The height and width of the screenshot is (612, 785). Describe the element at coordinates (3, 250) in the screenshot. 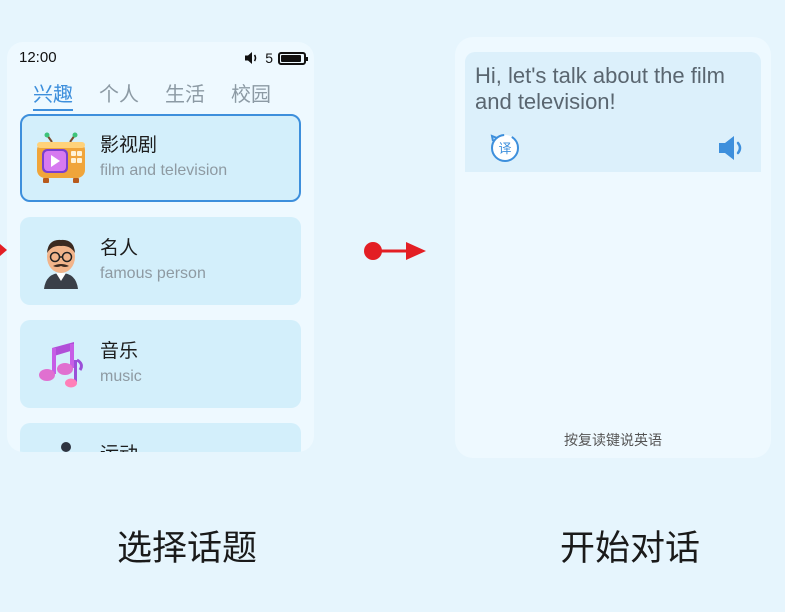

I see `arrow-stub-icon` at that location.